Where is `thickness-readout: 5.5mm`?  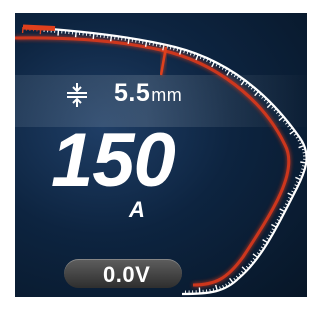 thickness-readout: 5.5mm is located at coordinates (148, 93).